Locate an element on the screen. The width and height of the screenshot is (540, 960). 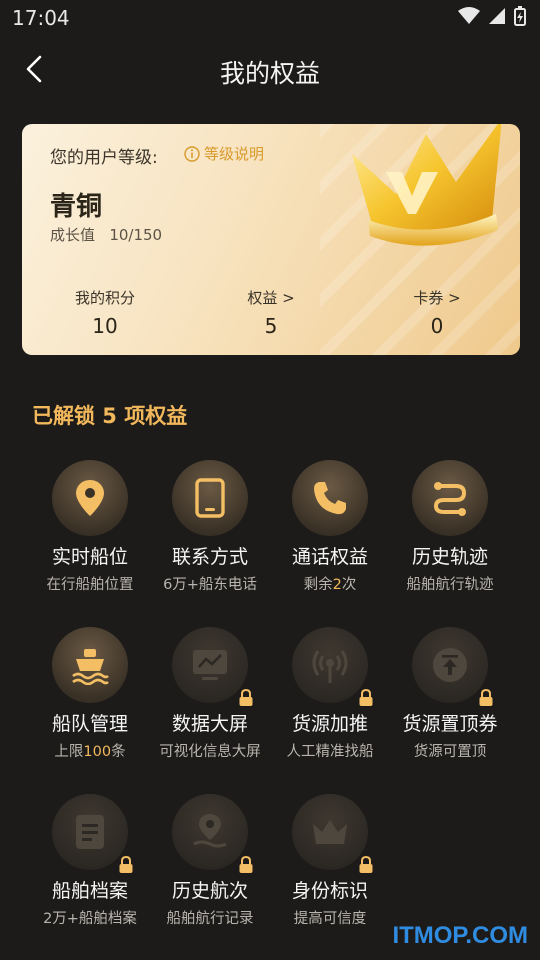
benefit-name: 通话权益 is located at coordinates (329, 557).